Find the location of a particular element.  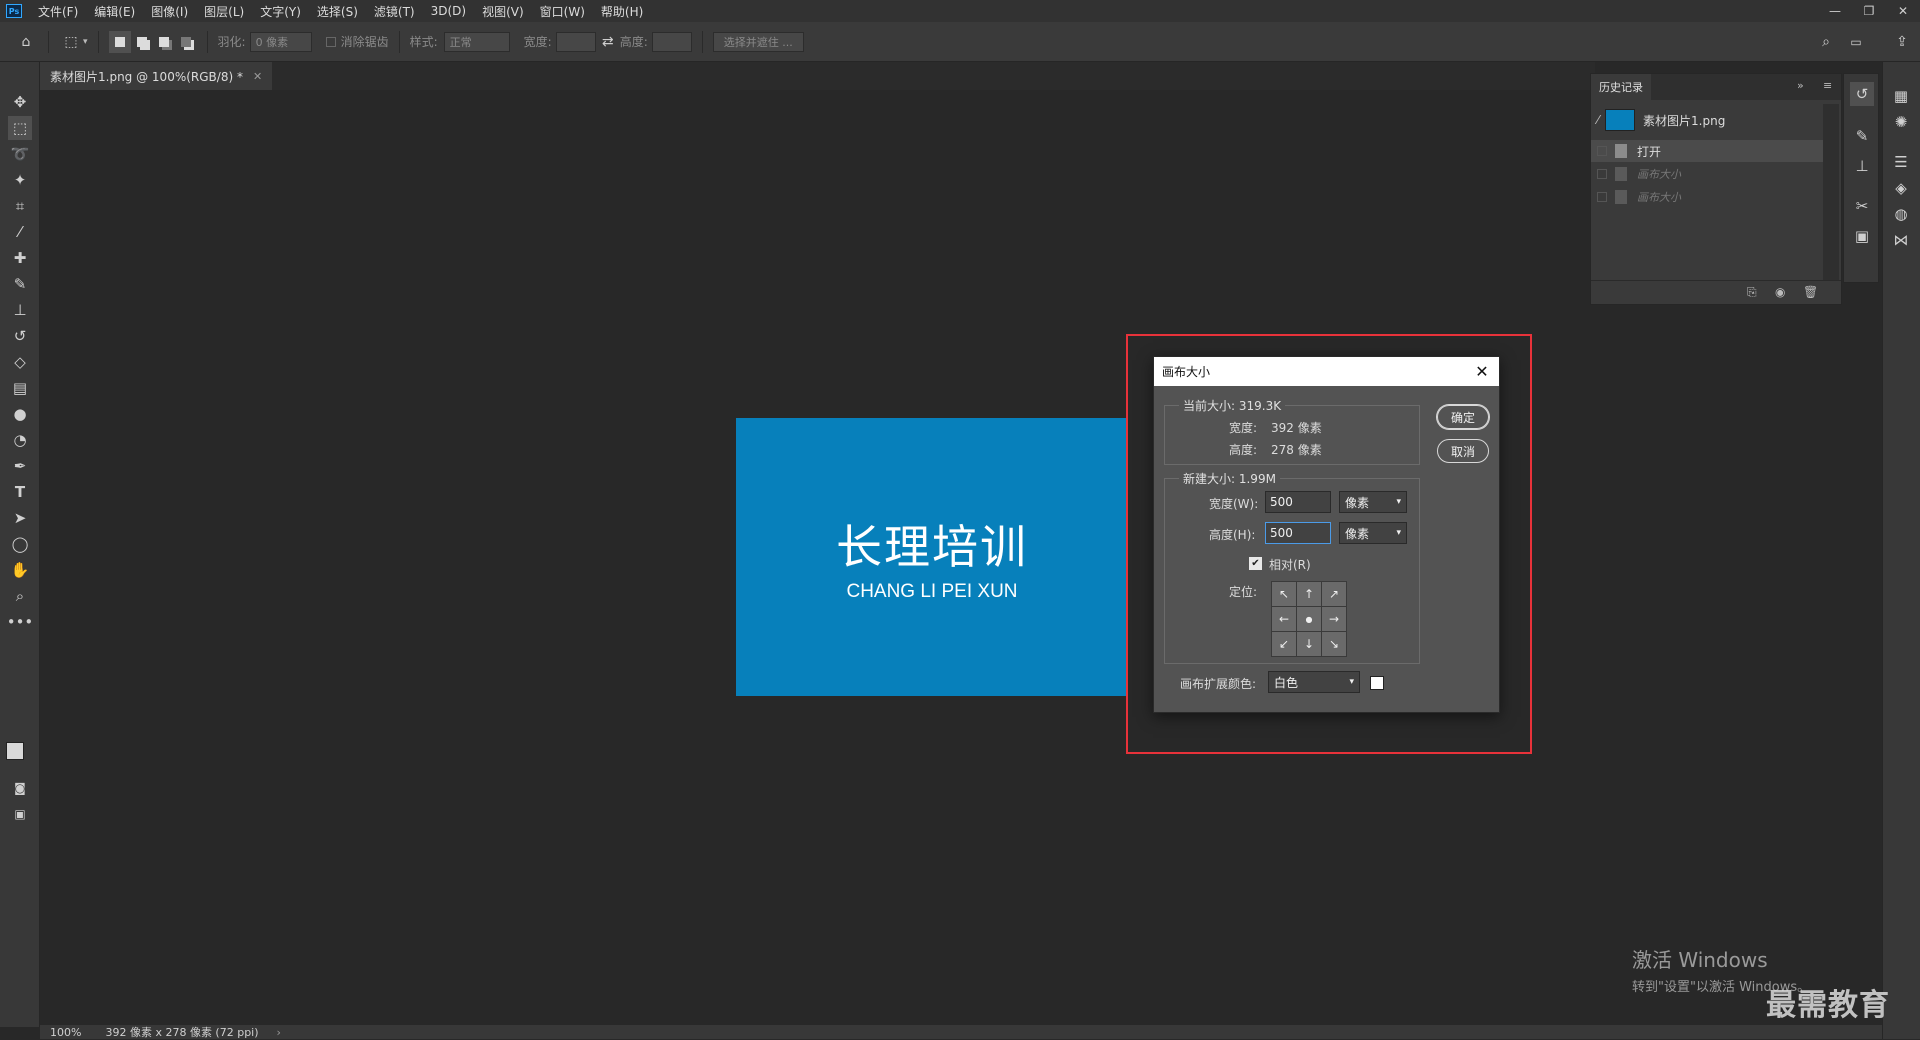

anchor-top: ↑ is located at coordinates (1309, 594).